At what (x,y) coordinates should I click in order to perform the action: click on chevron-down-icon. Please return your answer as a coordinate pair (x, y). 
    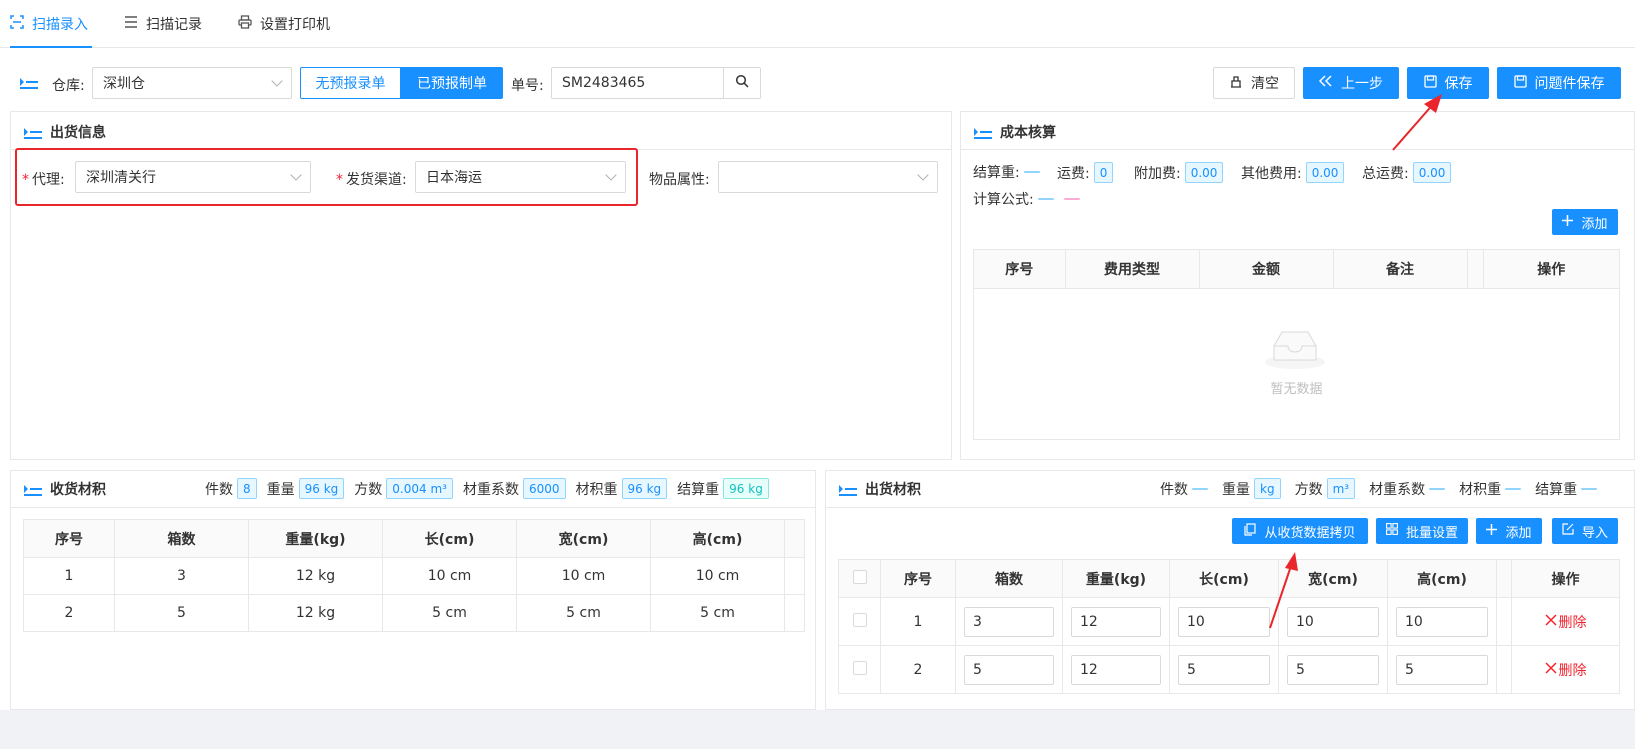
    Looking at the image, I should click on (277, 81).